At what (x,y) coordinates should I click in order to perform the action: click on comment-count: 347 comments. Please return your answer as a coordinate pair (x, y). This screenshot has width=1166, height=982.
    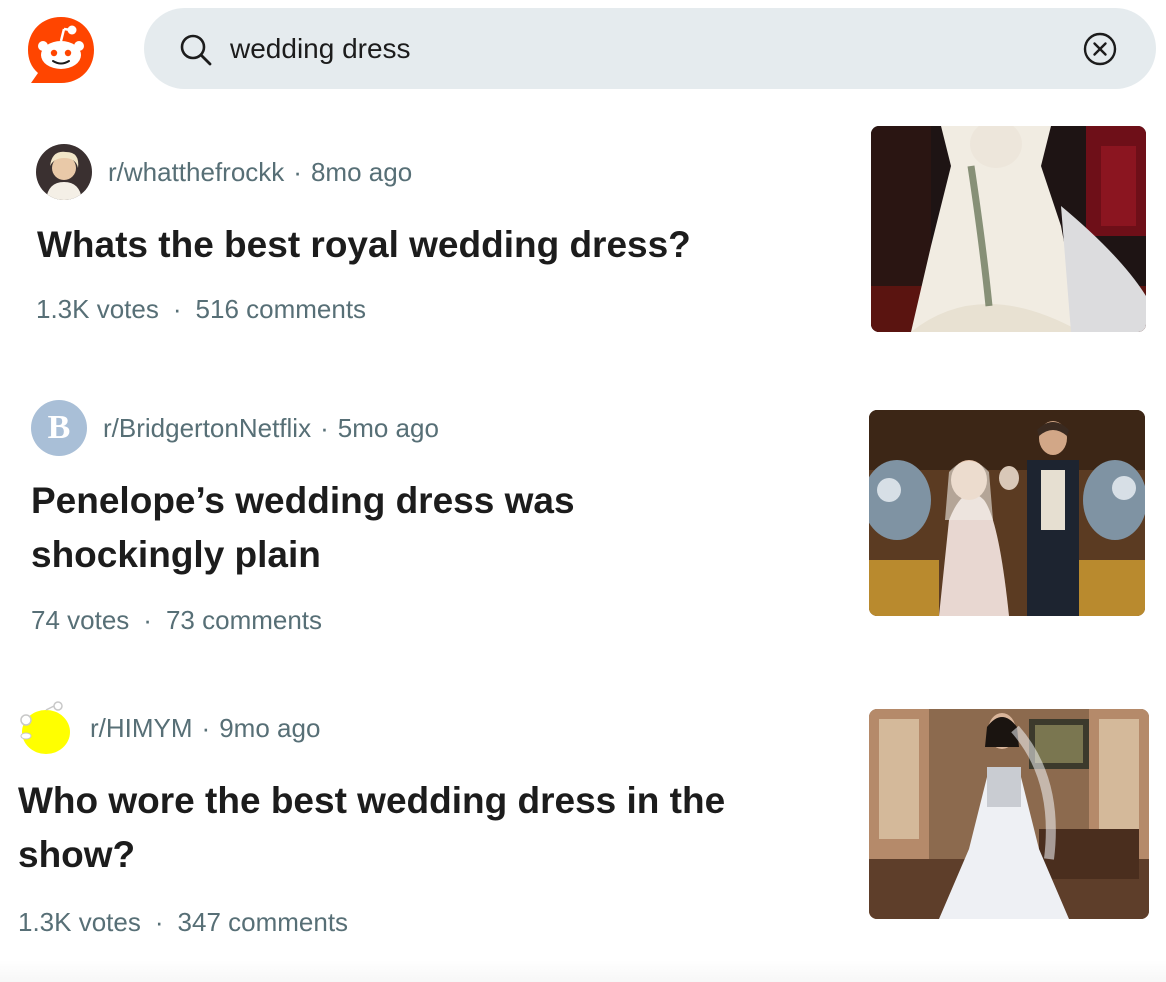
    Looking at the image, I should click on (263, 922).